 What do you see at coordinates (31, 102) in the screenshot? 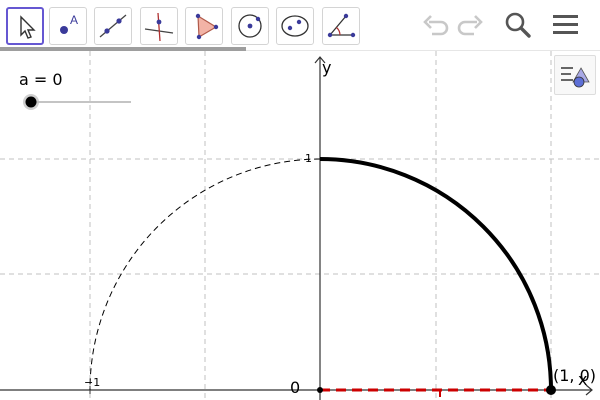
I see `slider-handle` at bounding box center [31, 102].